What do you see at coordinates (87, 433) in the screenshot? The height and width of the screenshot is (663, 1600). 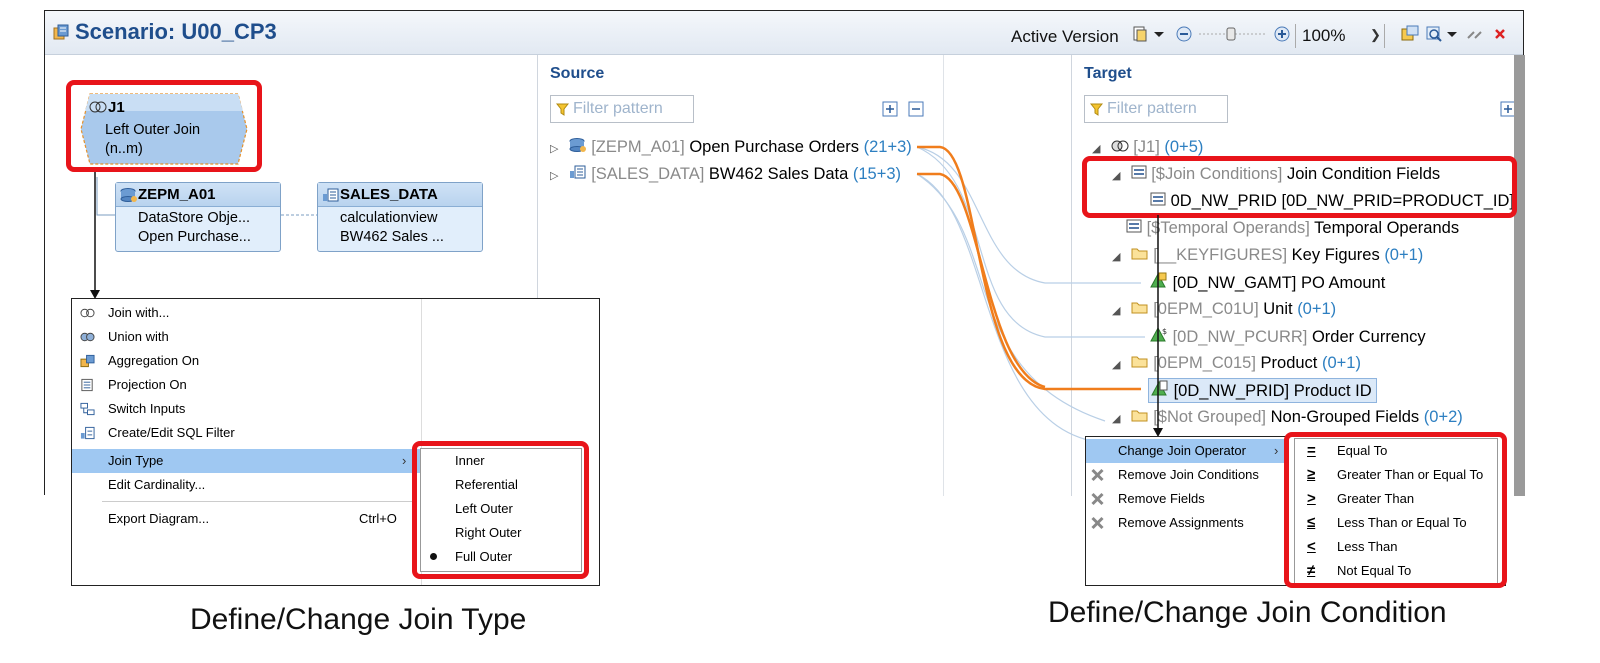 I see `filter-icon` at bounding box center [87, 433].